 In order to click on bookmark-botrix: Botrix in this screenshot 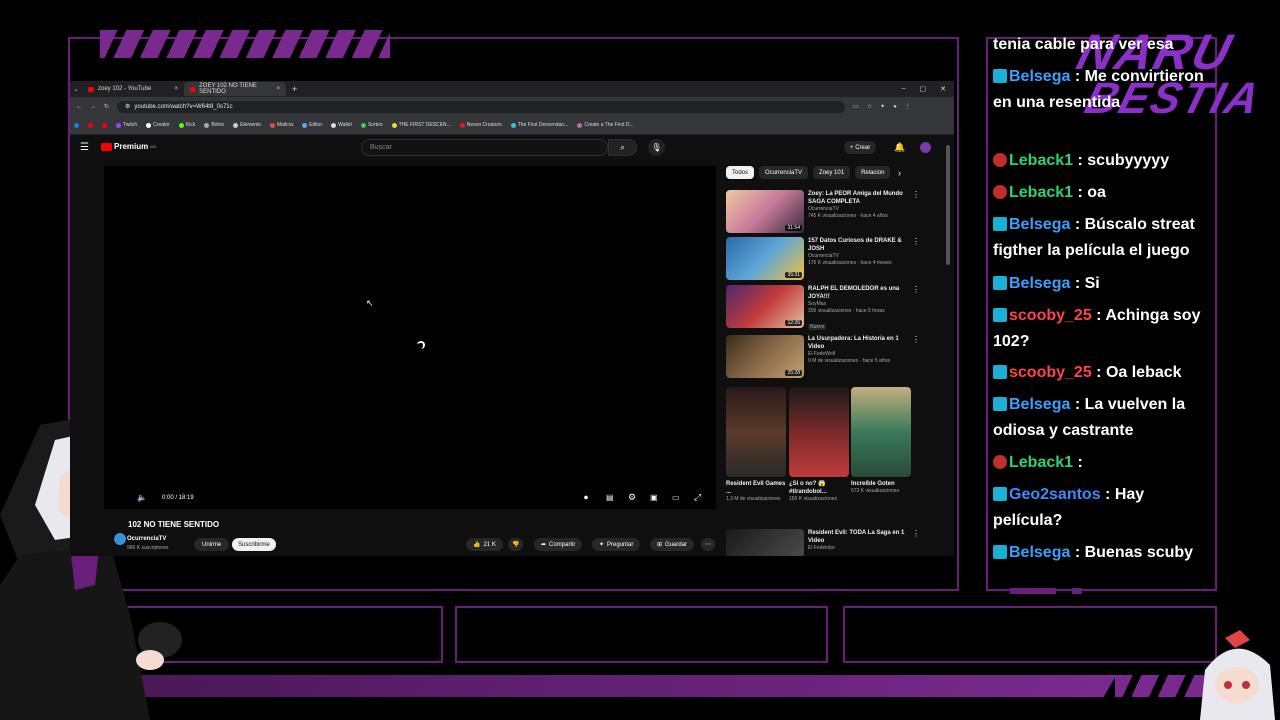, I will do `click(214, 125)`.